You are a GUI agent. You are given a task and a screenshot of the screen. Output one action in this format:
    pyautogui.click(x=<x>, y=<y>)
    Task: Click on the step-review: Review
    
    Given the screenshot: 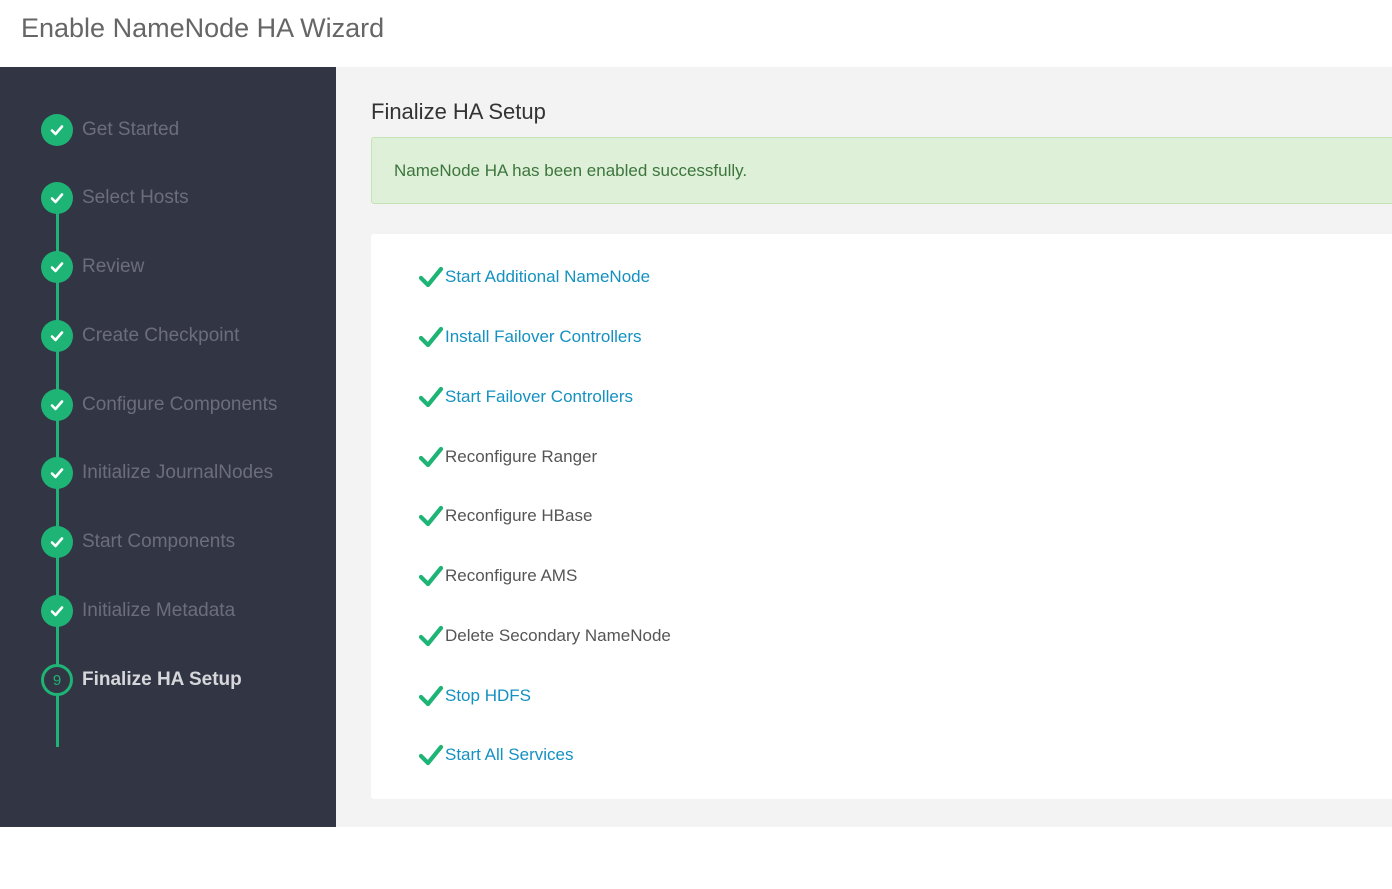 What is the action you would take?
    pyautogui.click(x=186, y=267)
    